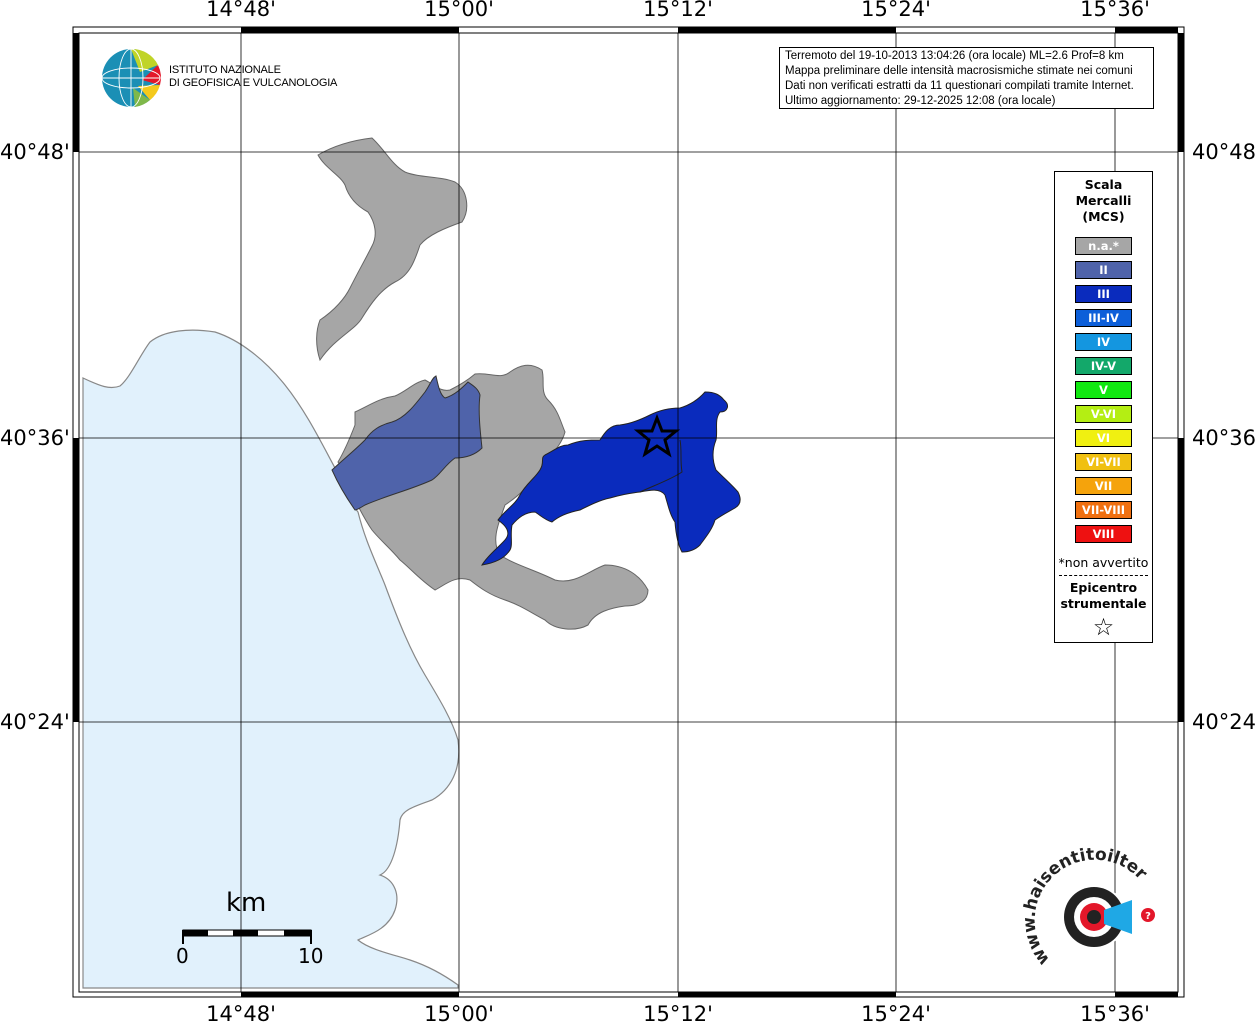  Describe the element at coordinates (246, 903) in the screenshot. I see `scale-unit-label: km` at that location.